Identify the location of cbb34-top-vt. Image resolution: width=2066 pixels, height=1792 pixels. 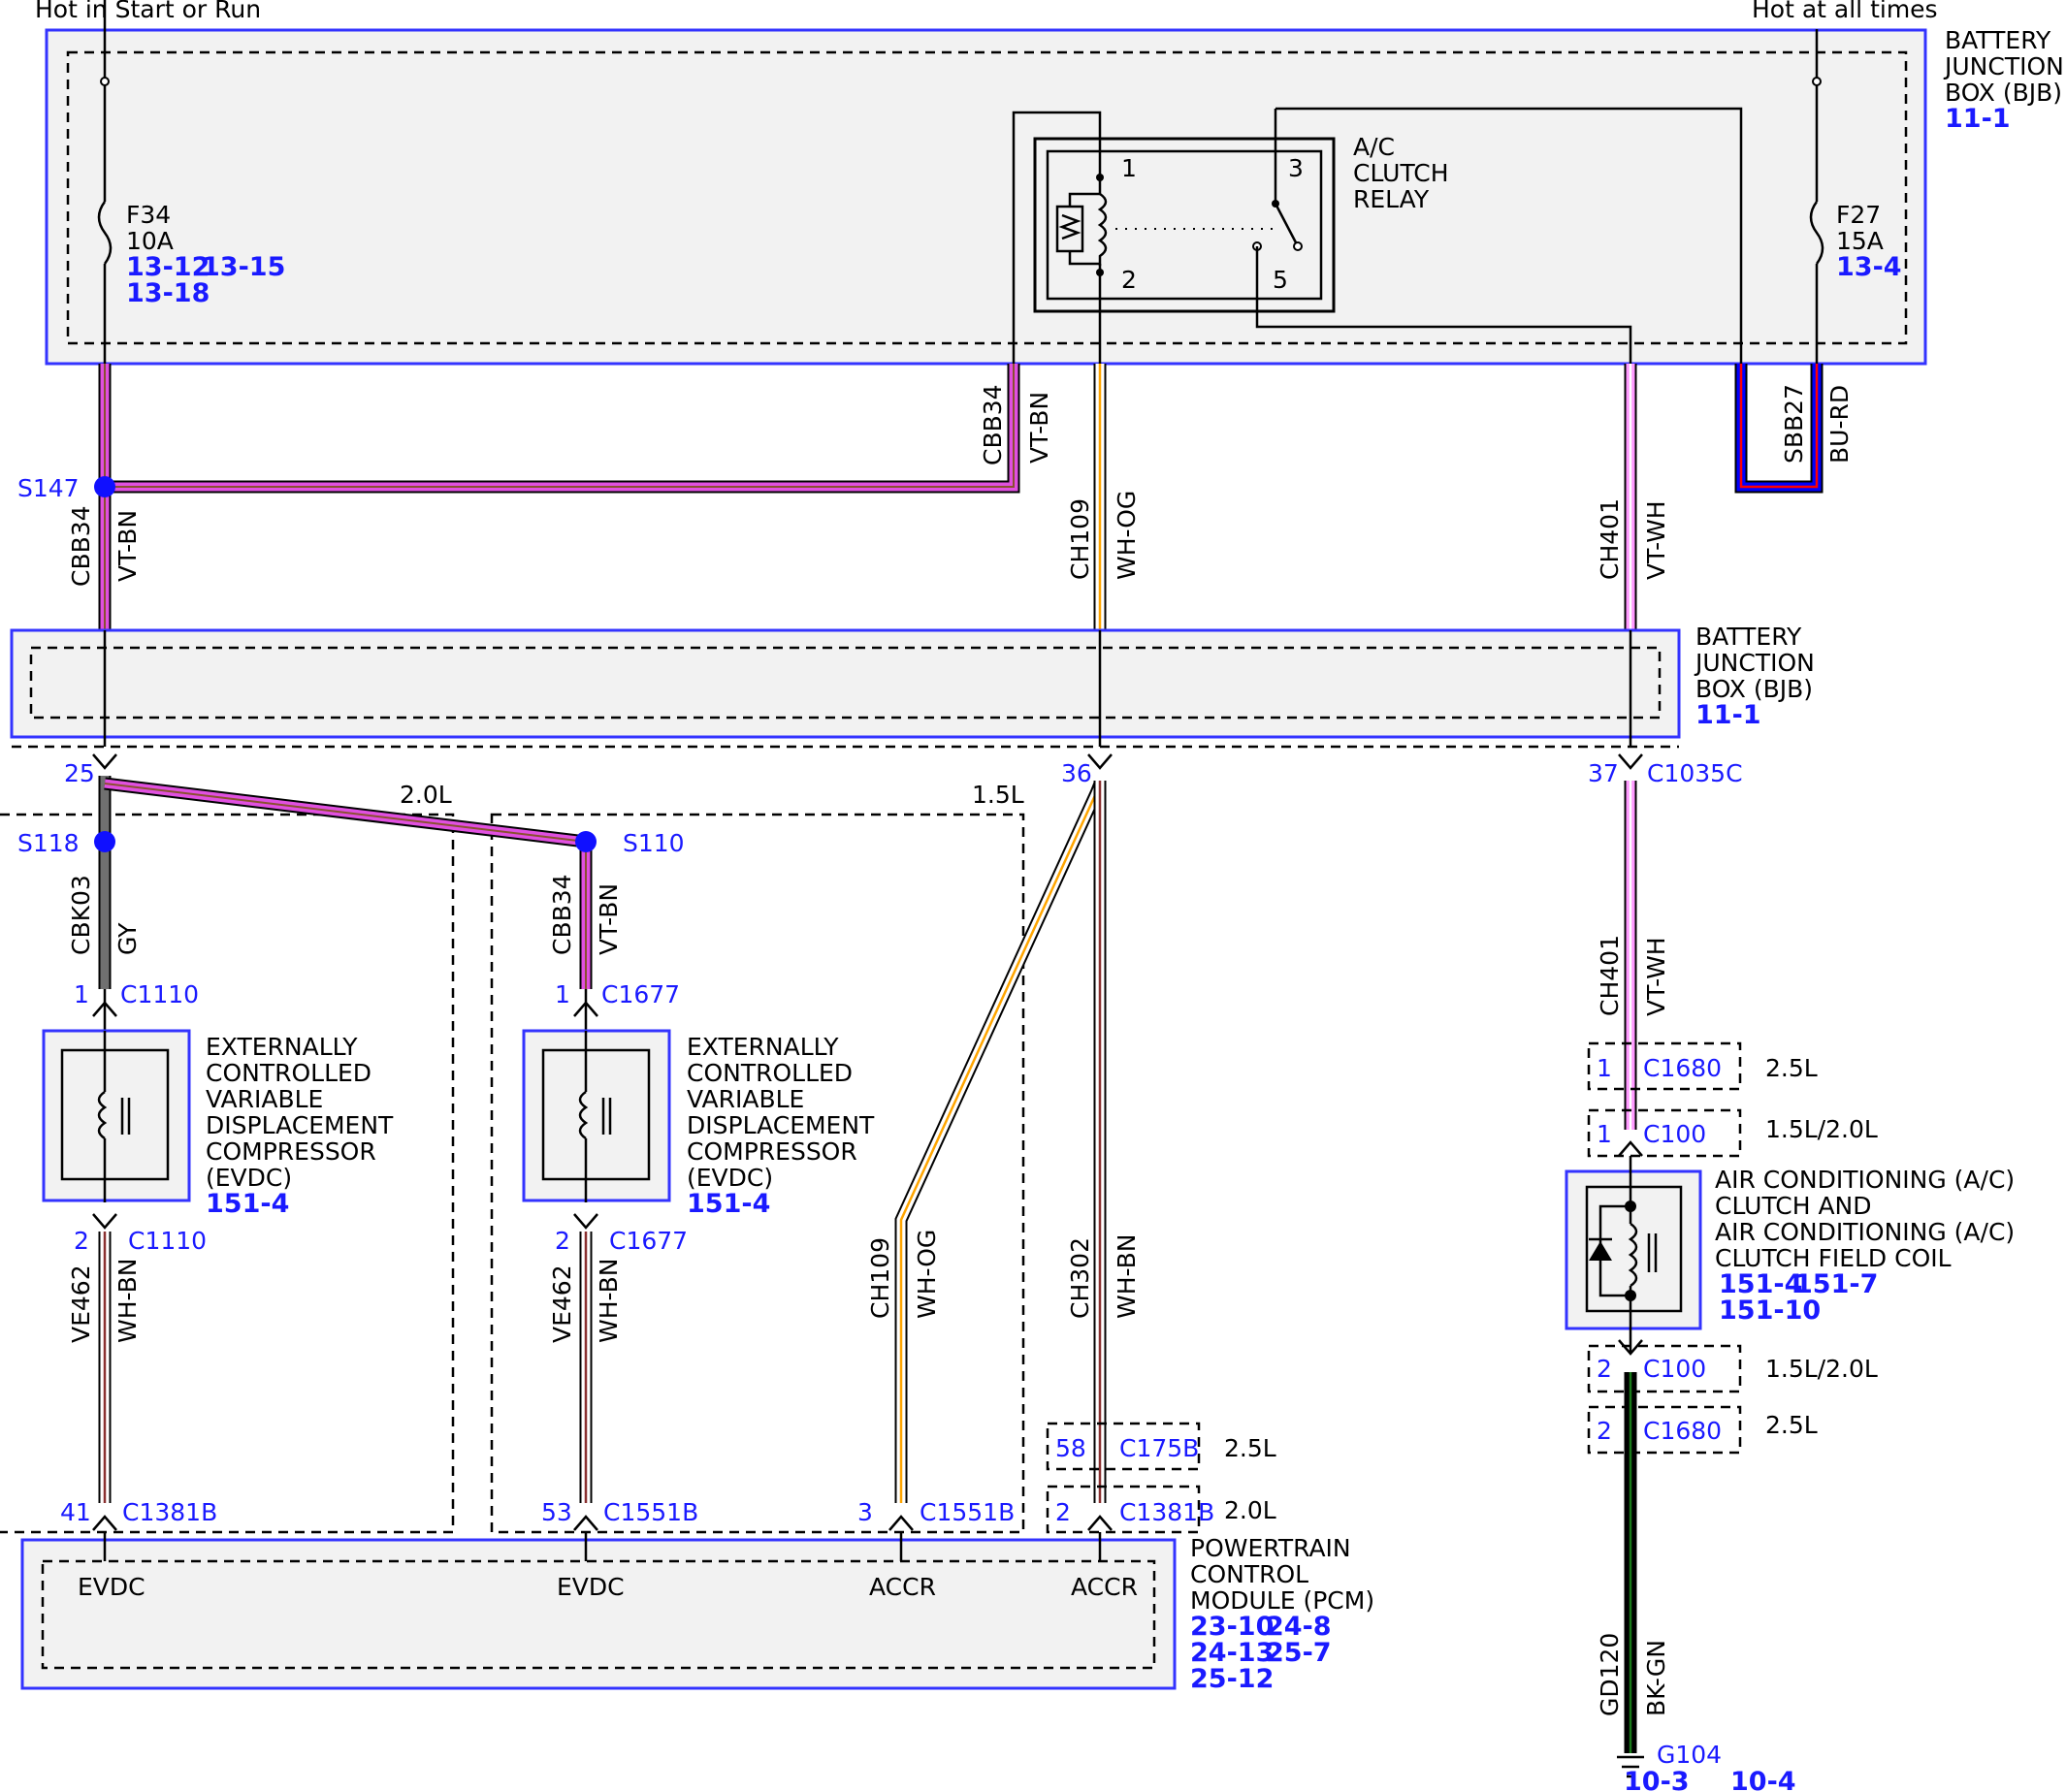
(561, 428).